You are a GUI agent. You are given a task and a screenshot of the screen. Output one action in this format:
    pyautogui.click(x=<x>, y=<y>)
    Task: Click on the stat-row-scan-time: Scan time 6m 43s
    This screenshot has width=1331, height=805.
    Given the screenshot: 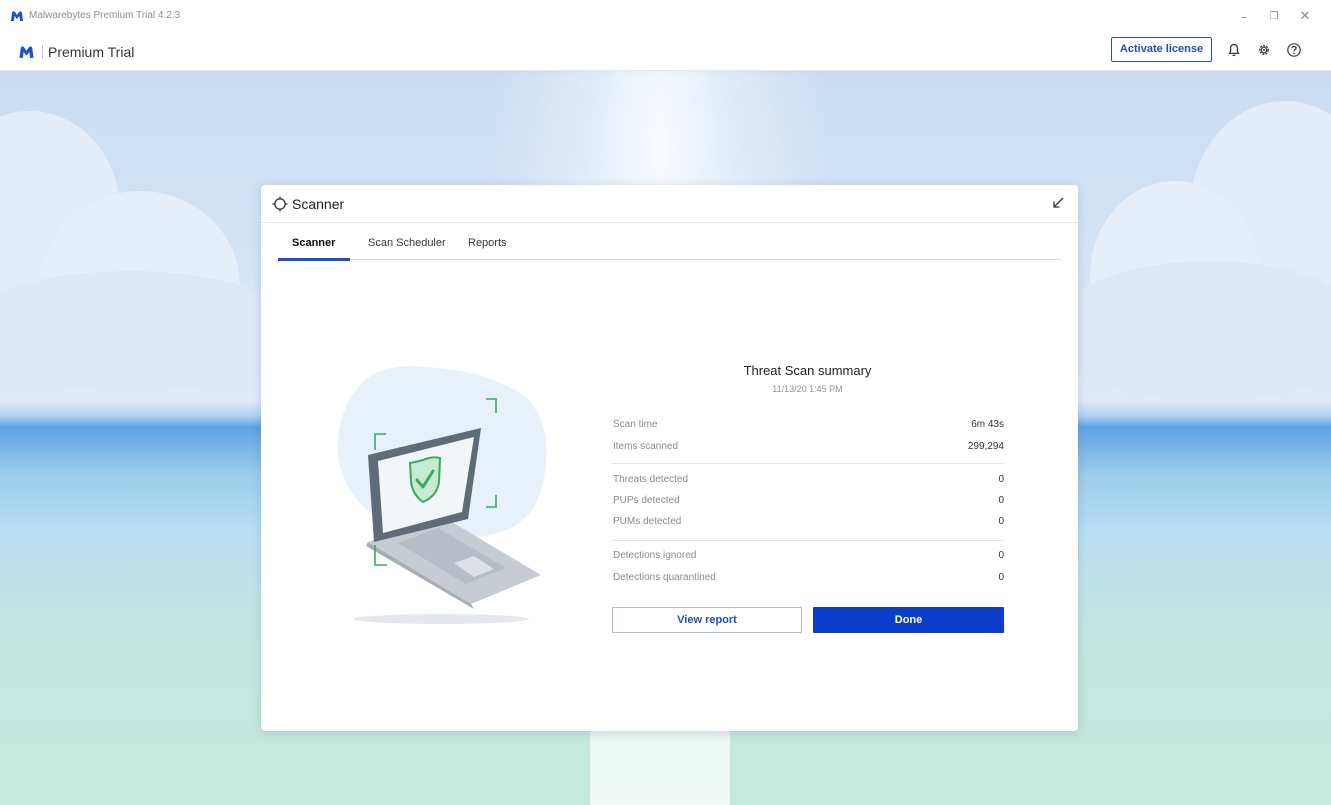 What is the action you would take?
    pyautogui.click(x=807, y=426)
    